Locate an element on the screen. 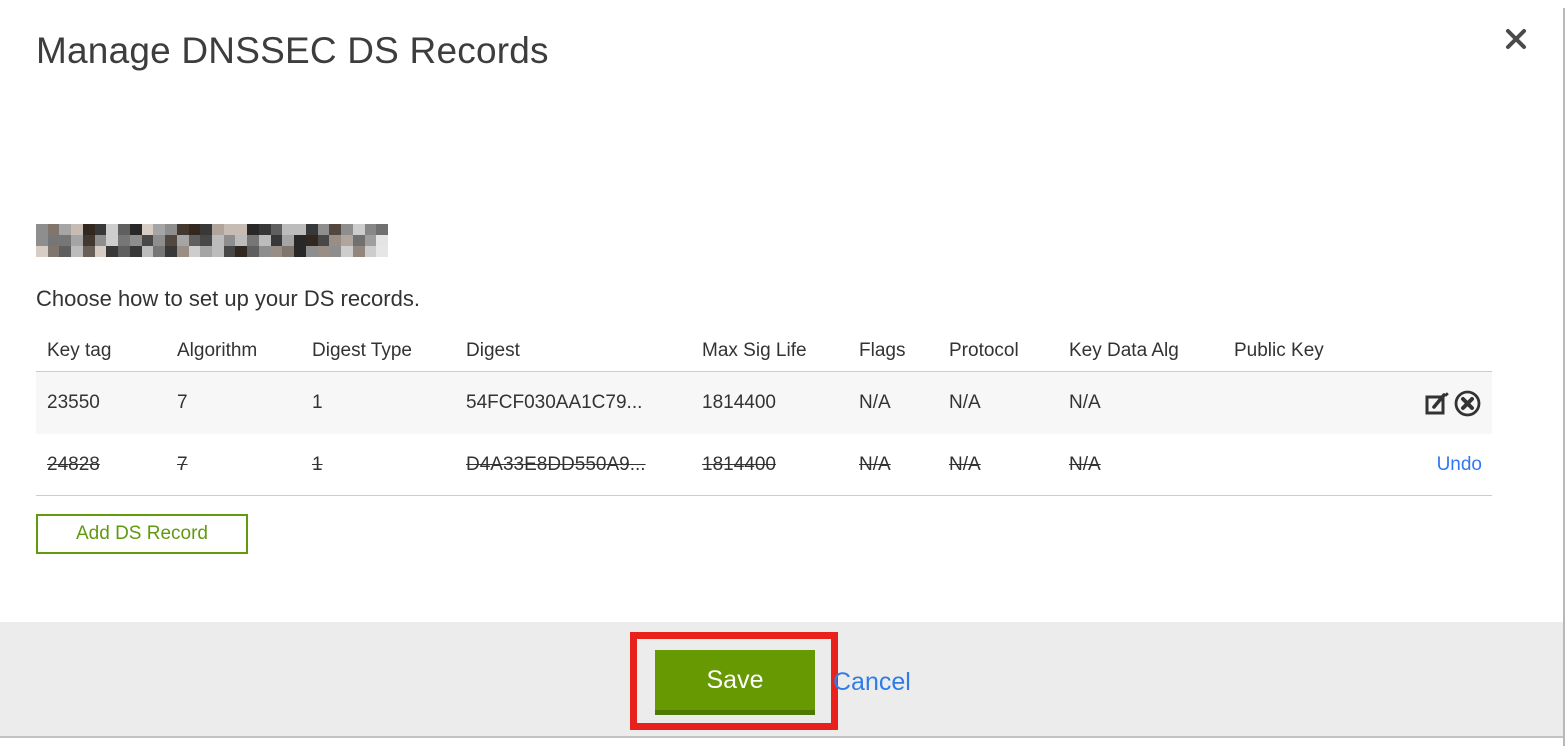 Image resolution: width=1568 pixels, height=746 pixels. save-button: Save is located at coordinates (735, 682).